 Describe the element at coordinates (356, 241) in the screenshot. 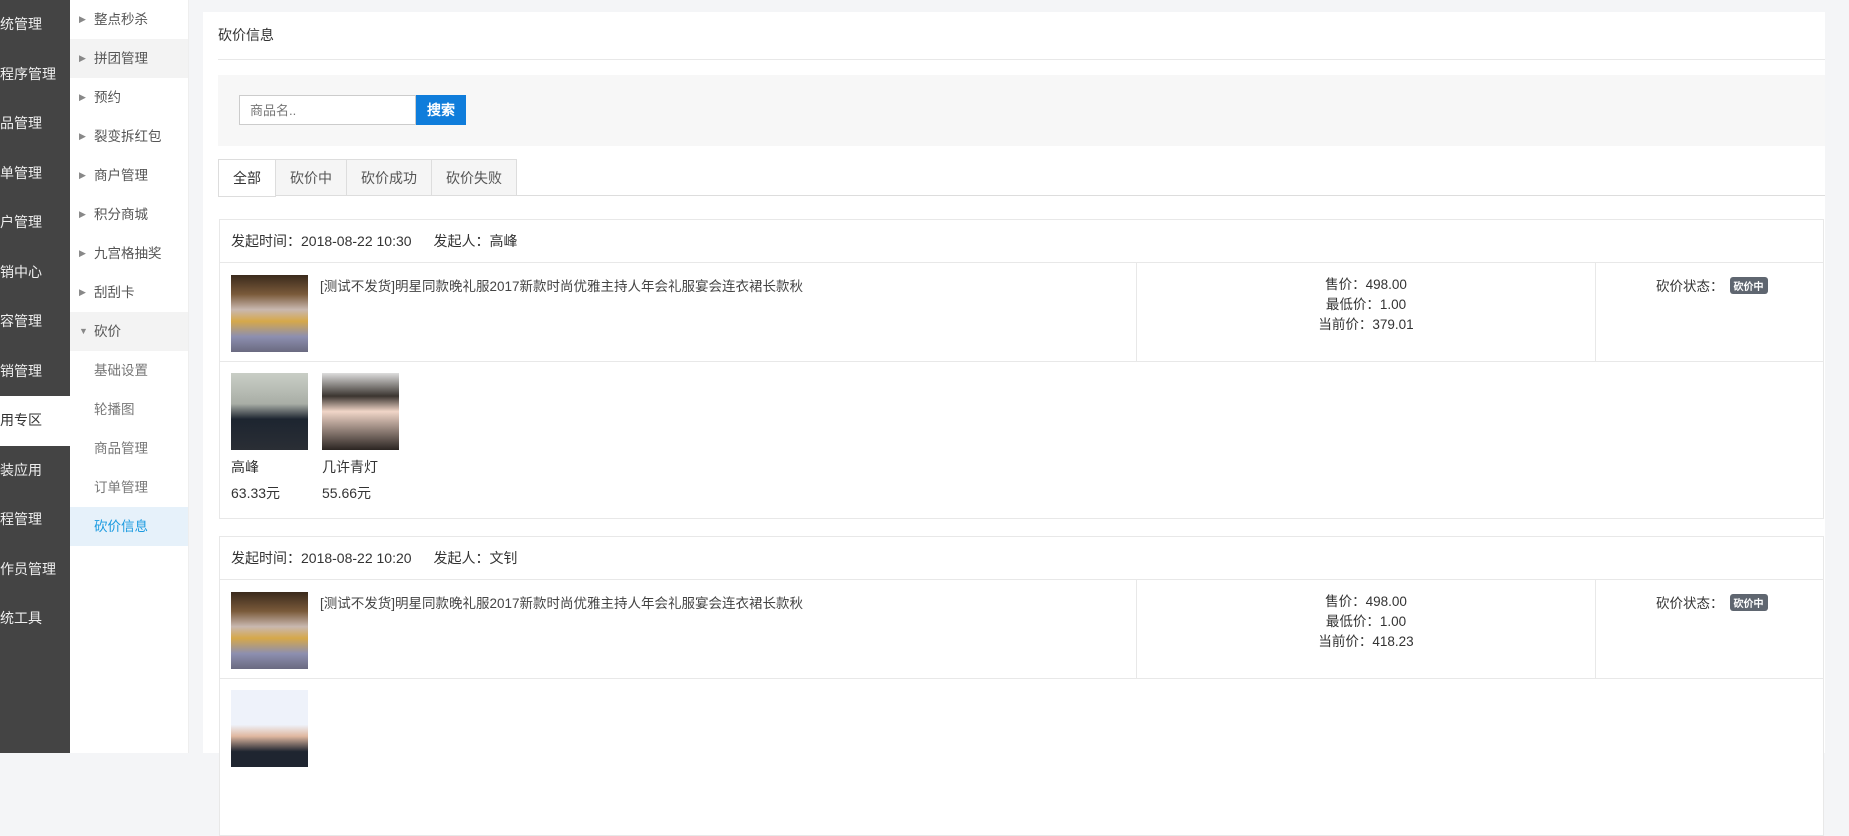

I see `start-time: 2018-08-22 10:30` at that location.